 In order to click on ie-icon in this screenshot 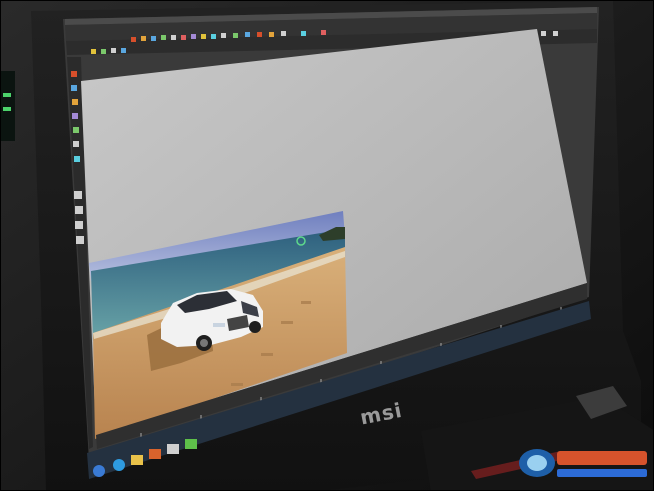, I will do `click(119, 465)`.